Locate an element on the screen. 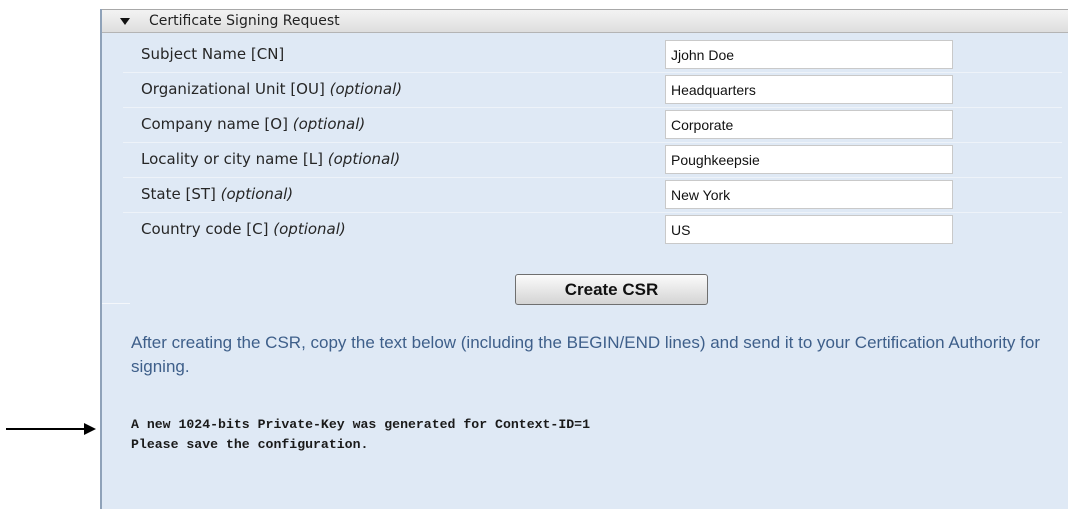 Image resolution: width=1079 pixels, height=509 pixels. company-name-label: Company name [O] (optional) is located at coordinates (253, 124).